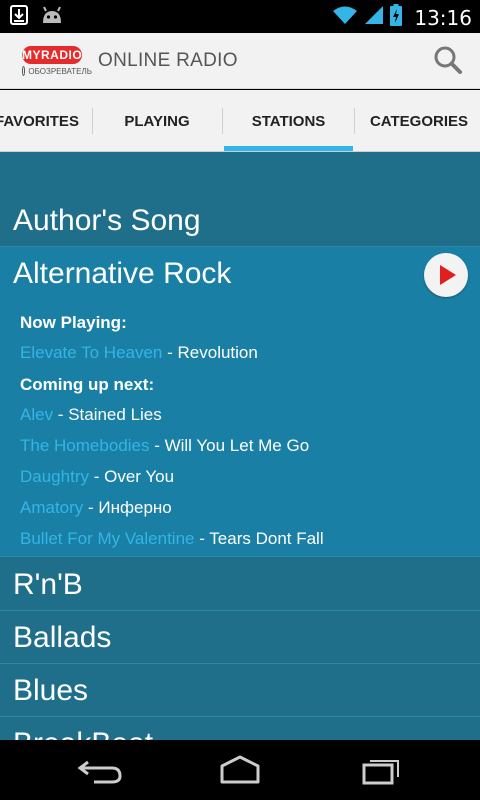  Describe the element at coordinates (165, 445) in the screenshot. I see `upcoming-track: The Homebodies - Will You Let Me Go` at that location.